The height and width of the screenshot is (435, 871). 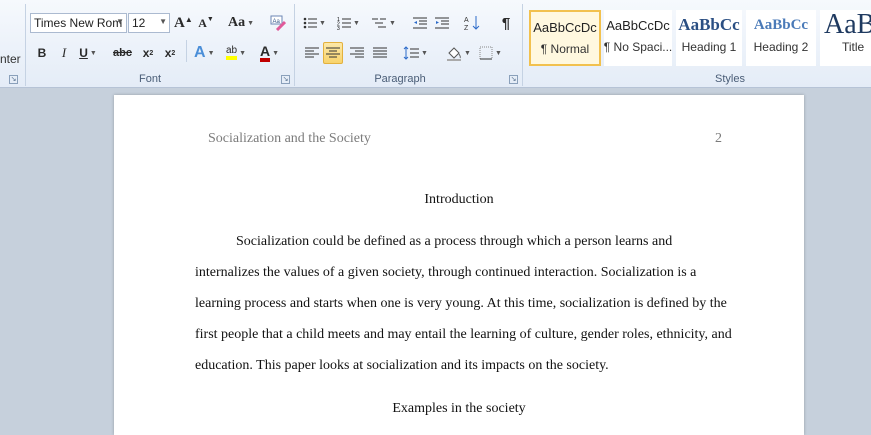 I want to click on increase-indent-icon, so click(x=442, y=23).